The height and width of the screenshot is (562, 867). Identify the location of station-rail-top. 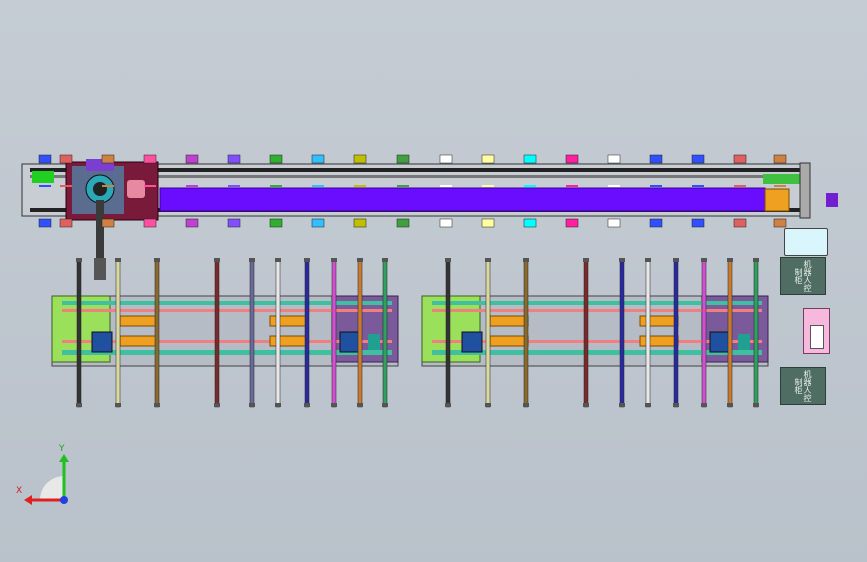
(227, 303).